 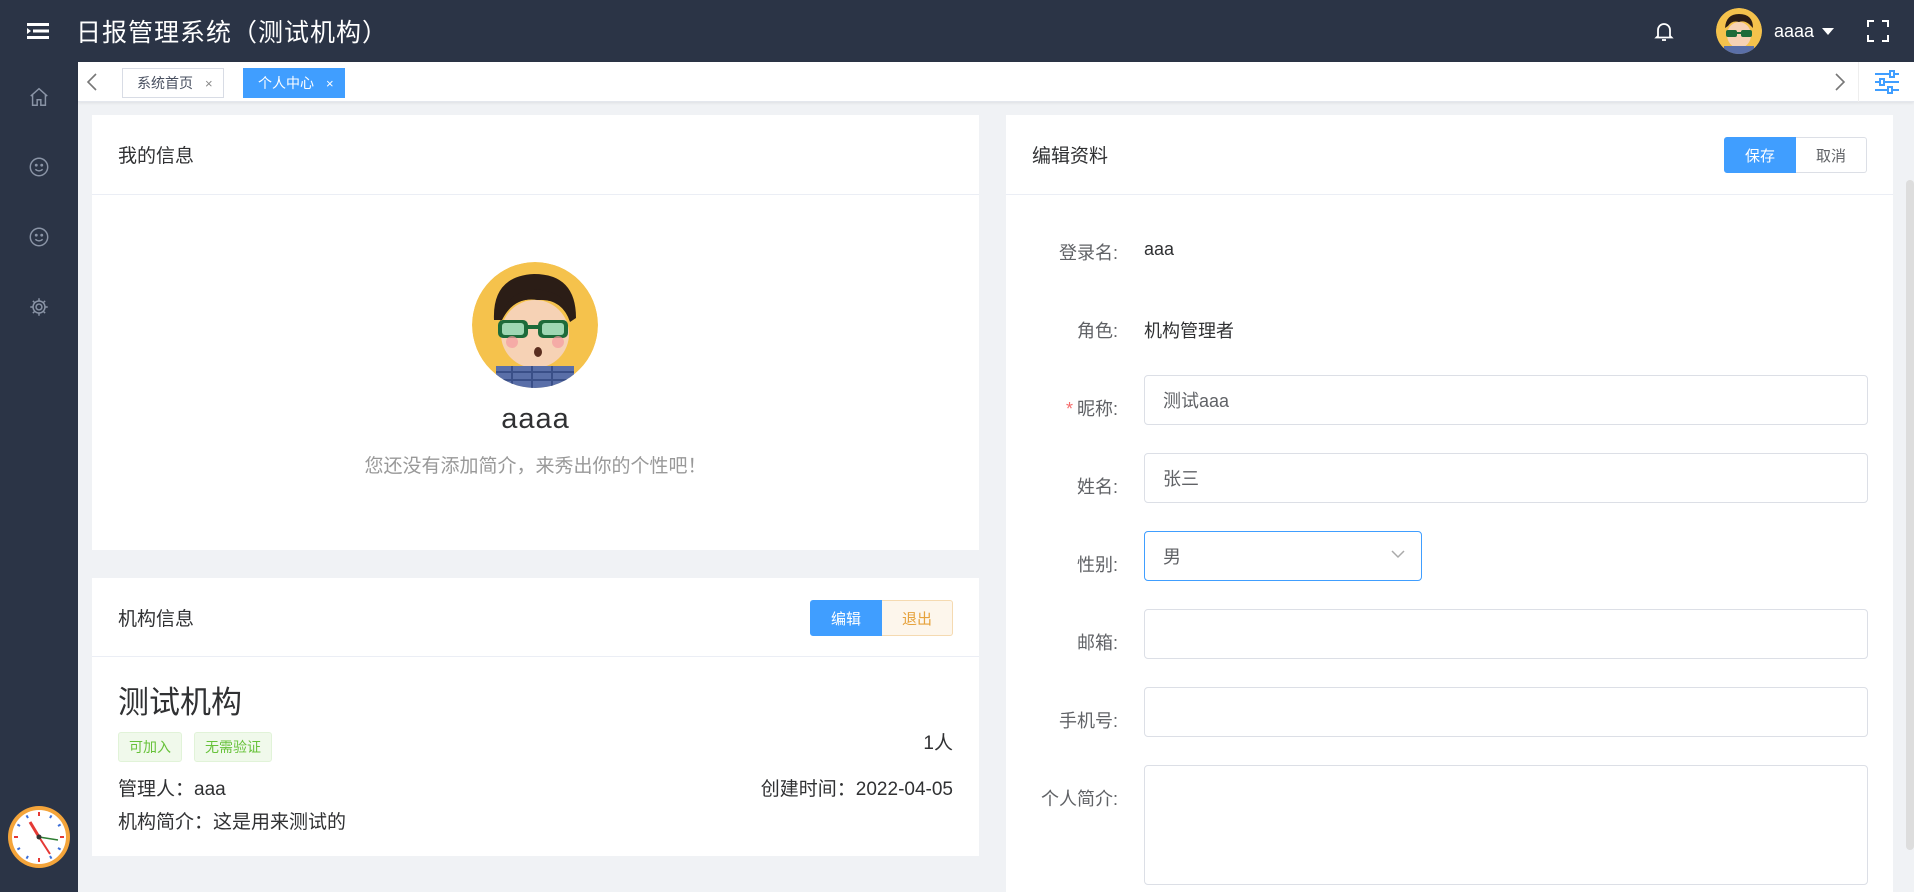 I want to click on role-value: 机构管理者, so click(x=1189, y=331).